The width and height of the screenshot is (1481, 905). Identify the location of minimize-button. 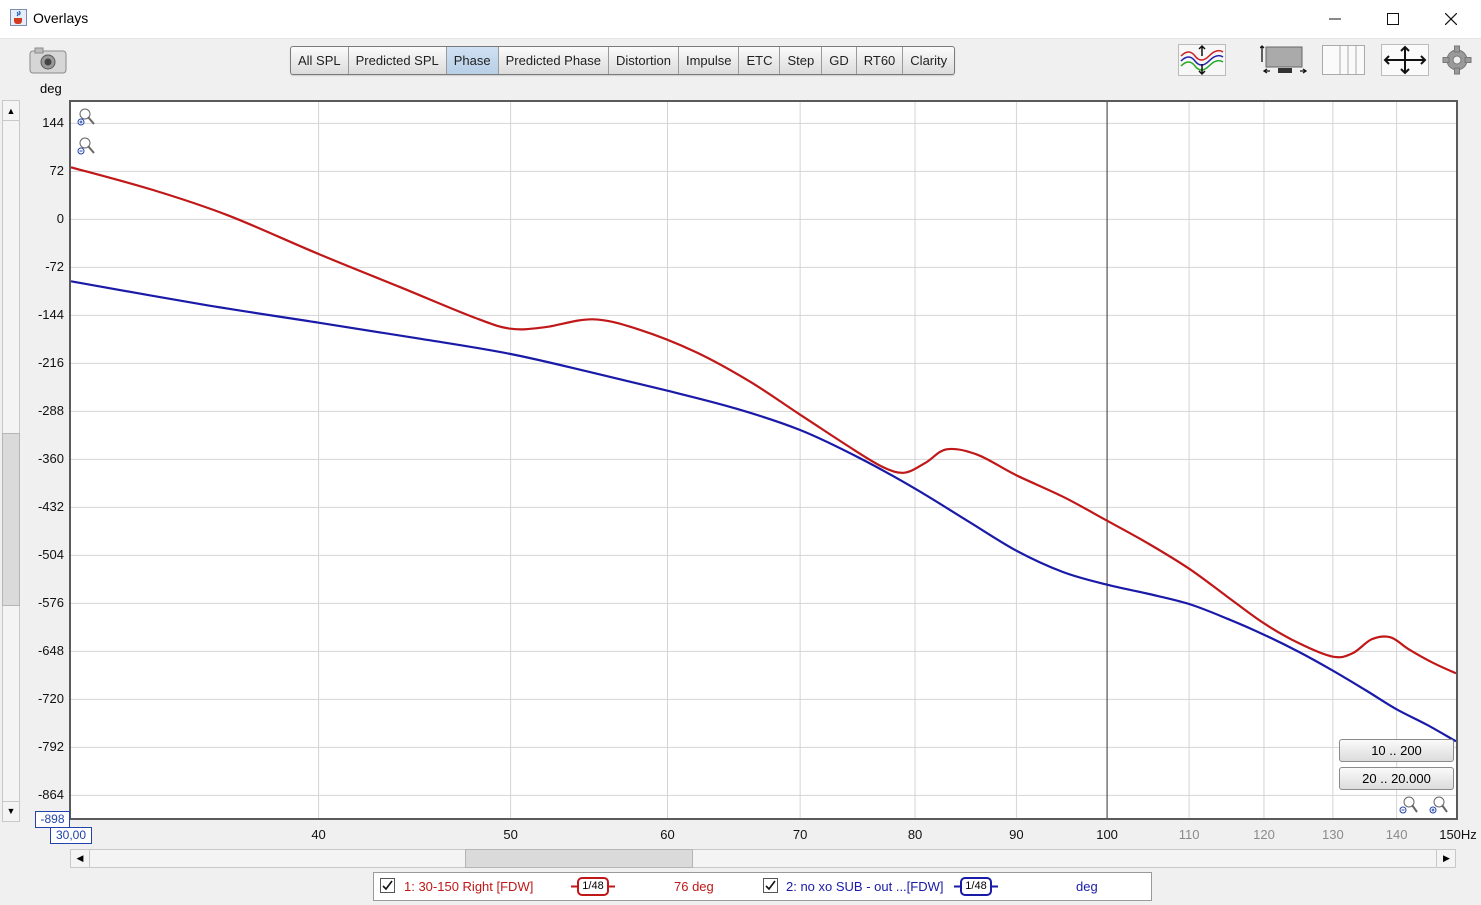
(1335, 19).